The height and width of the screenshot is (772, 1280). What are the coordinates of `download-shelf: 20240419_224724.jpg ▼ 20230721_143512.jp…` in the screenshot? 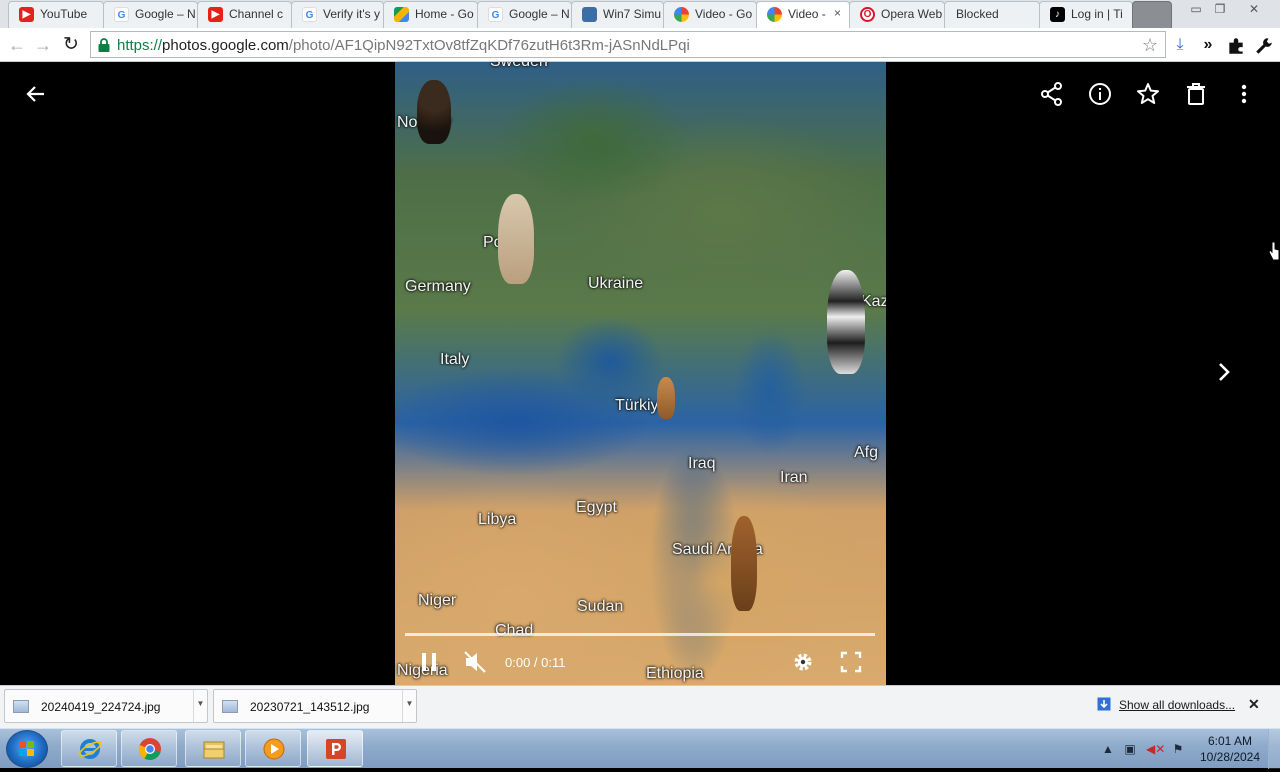 It's located at (640, 706).